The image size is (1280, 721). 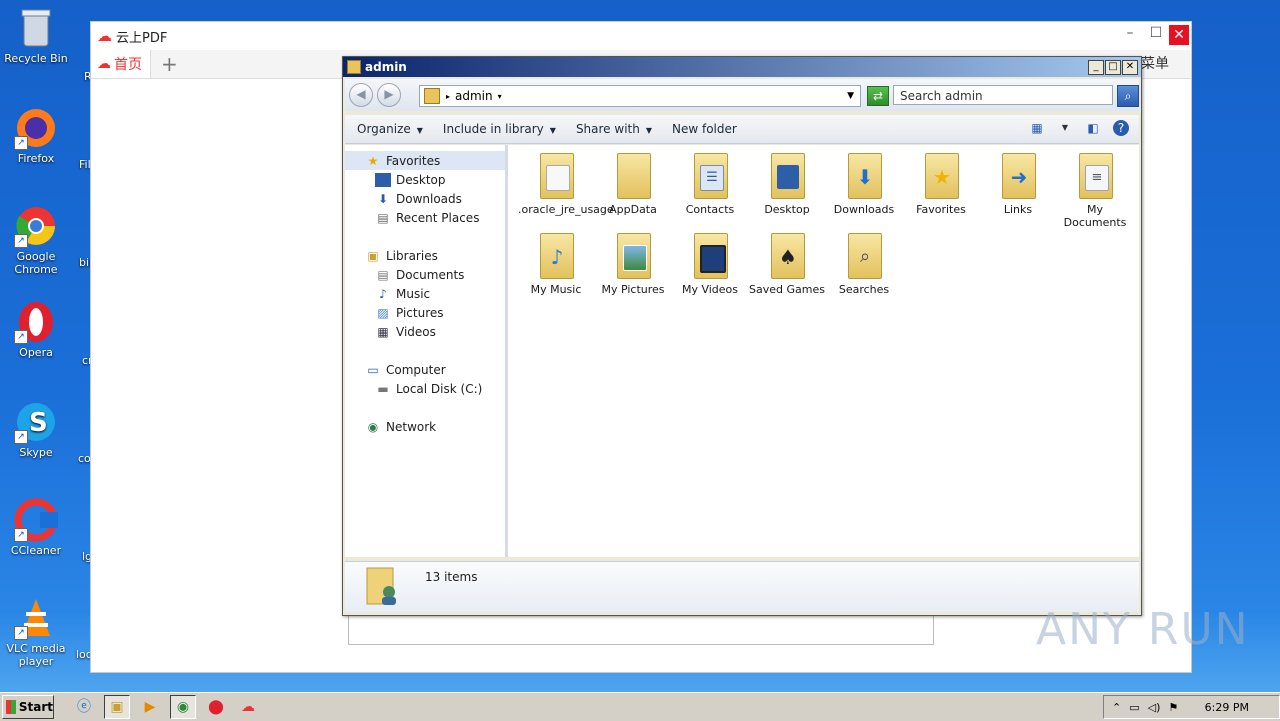 I want to click on view-options-icon: ▦, so click(x=1037, y=128).